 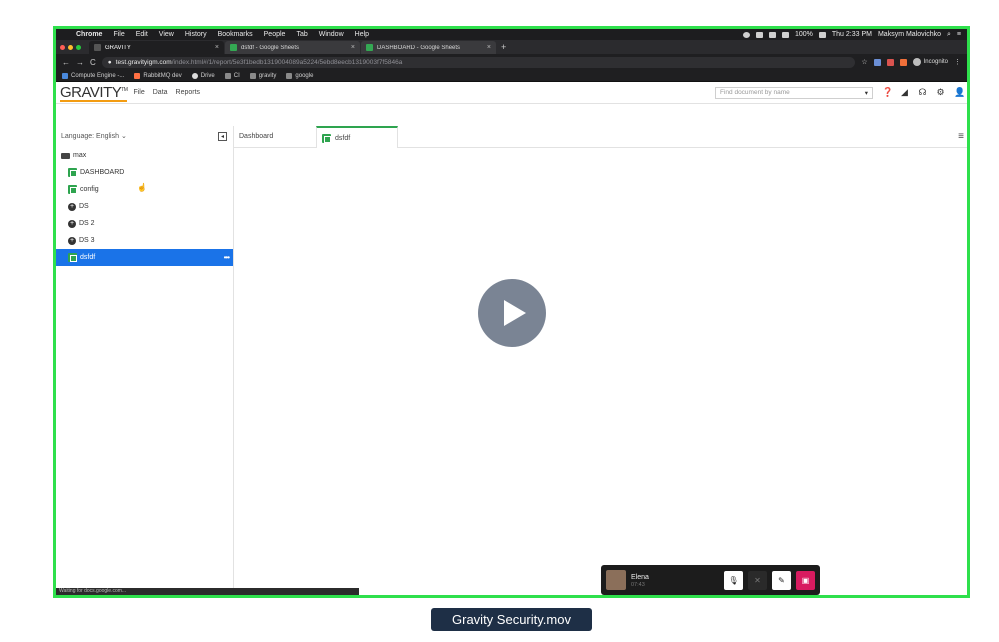 I want to click on minimize-window-icon, so click(x=70, y=47).